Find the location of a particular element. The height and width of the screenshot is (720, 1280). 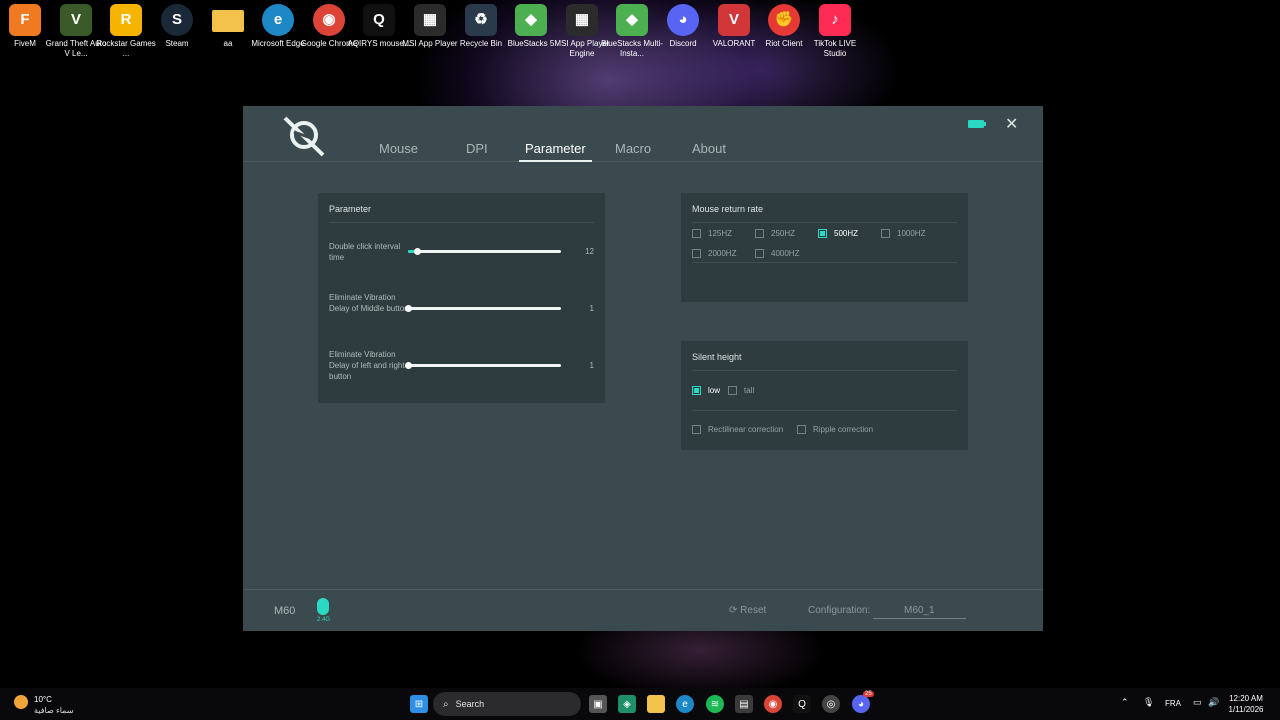

device-model: M60 is located at coordinates (285, 611).